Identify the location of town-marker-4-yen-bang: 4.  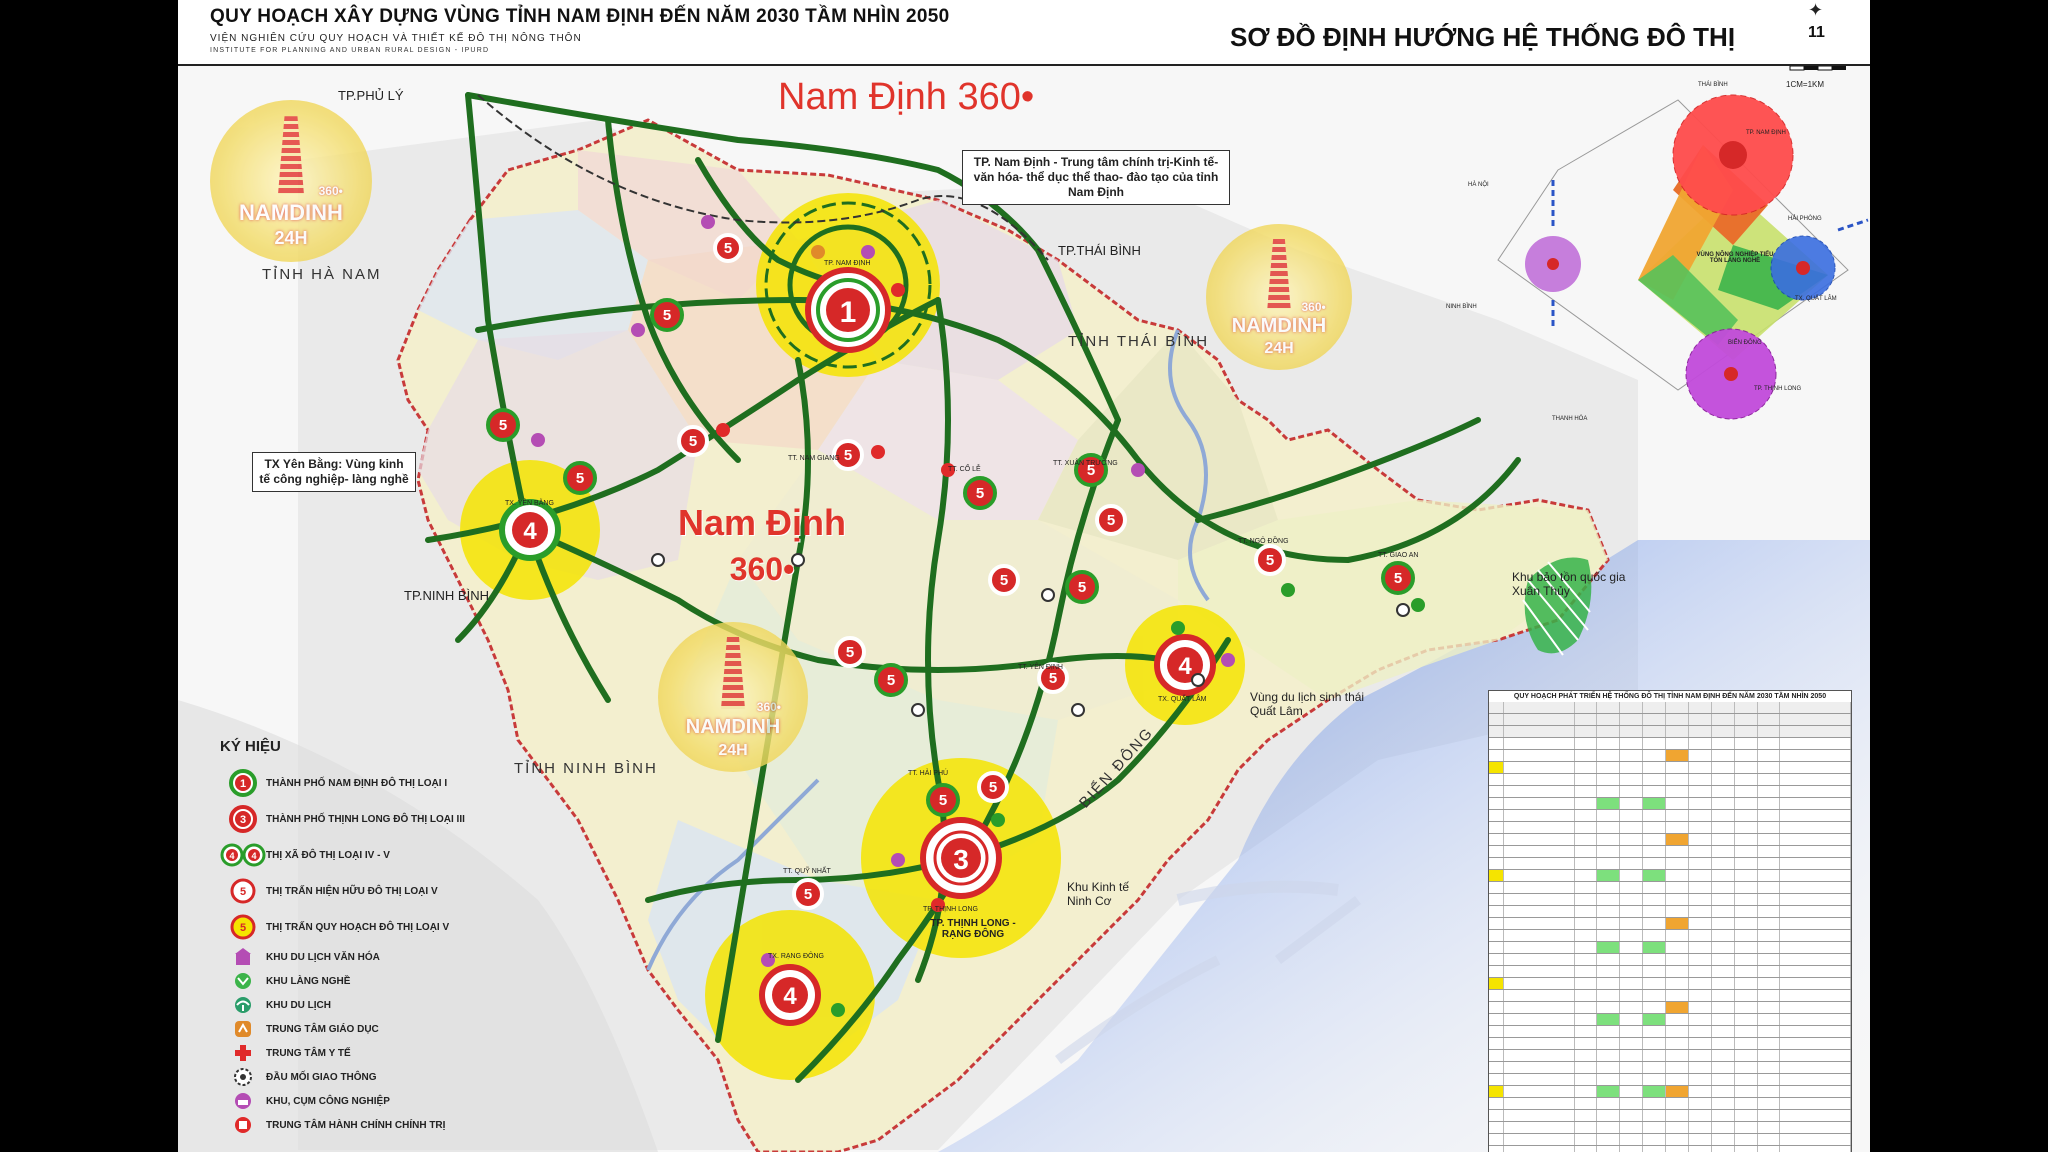
(530, 530).